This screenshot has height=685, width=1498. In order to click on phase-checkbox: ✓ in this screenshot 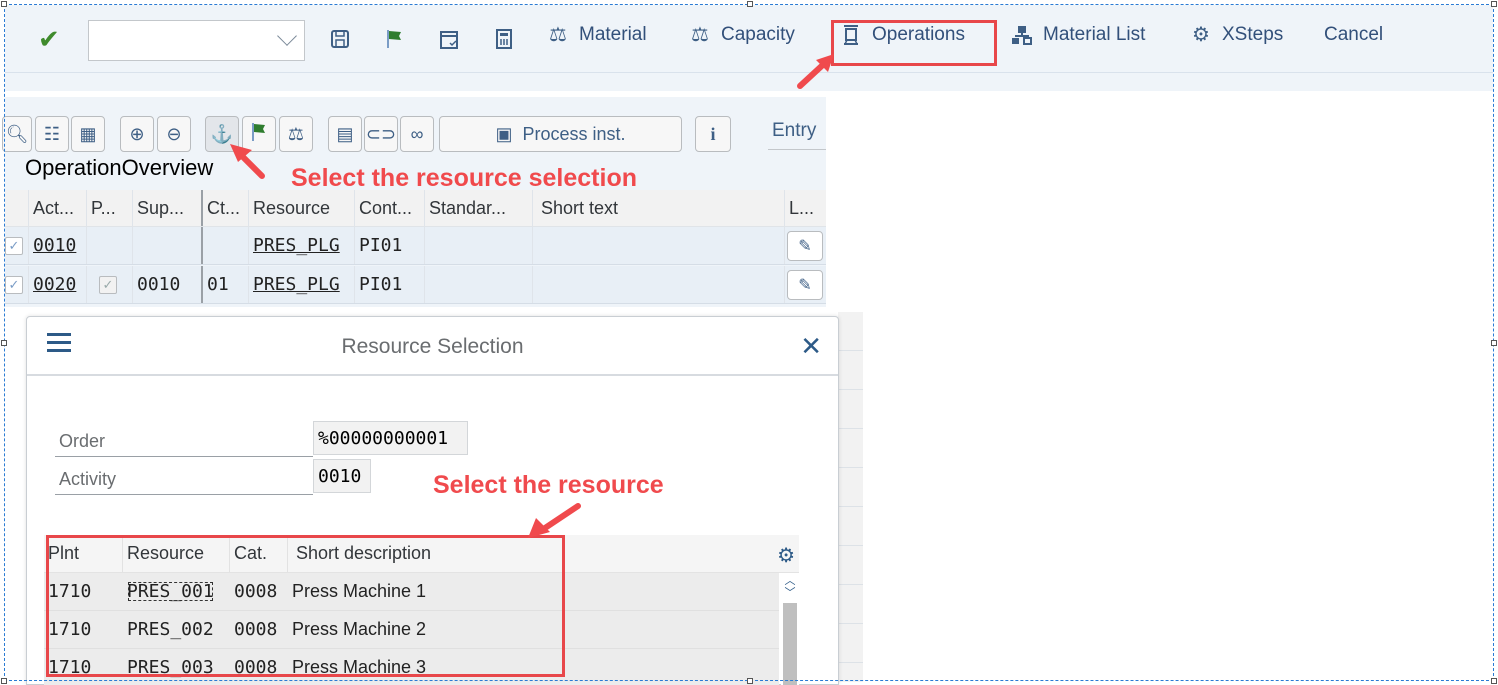, I will do `click(108, 284)`.